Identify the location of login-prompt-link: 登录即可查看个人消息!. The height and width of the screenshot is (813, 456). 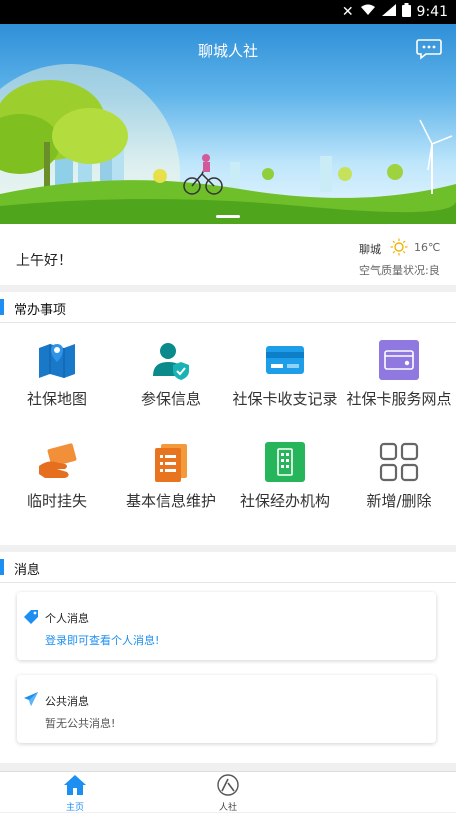
(102, 640).